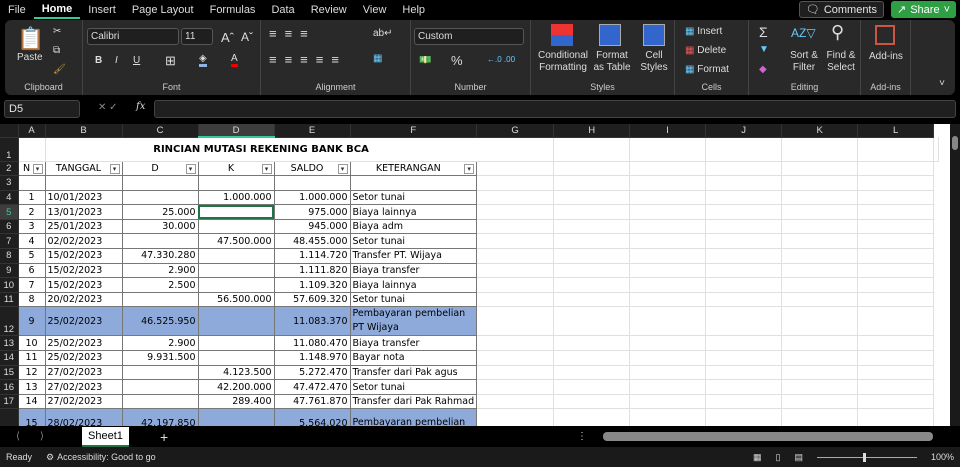 The height and width of the screenshot is (467, 960). I want to click on table-cell: 02/02/2023, so click(83, 241).